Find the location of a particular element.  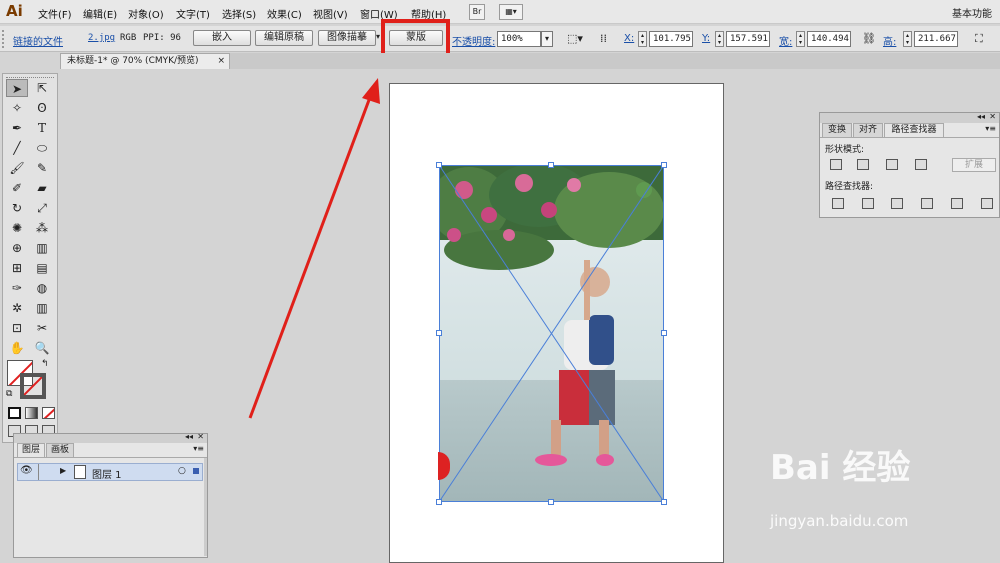

handle-top-right is located at coordinates (664, 165).